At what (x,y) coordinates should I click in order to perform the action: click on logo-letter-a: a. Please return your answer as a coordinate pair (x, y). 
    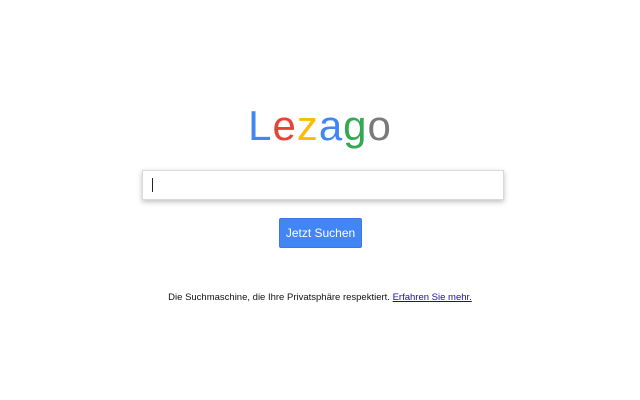
    Looking at the image, I should click on (331, 125).